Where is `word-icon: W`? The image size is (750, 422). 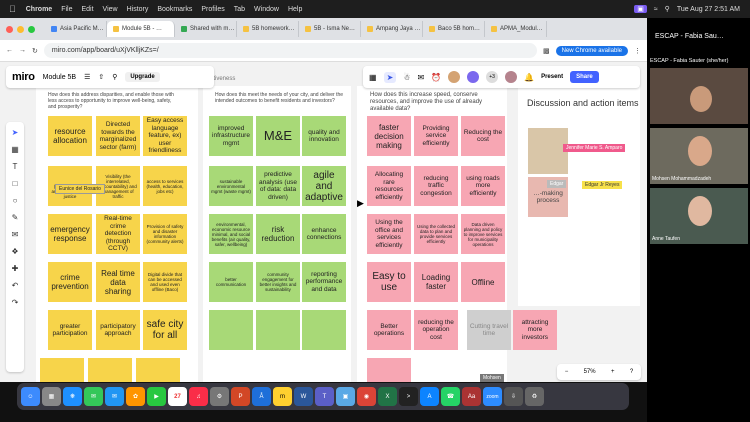 word-icon: W is located at coordinates (303, 396).